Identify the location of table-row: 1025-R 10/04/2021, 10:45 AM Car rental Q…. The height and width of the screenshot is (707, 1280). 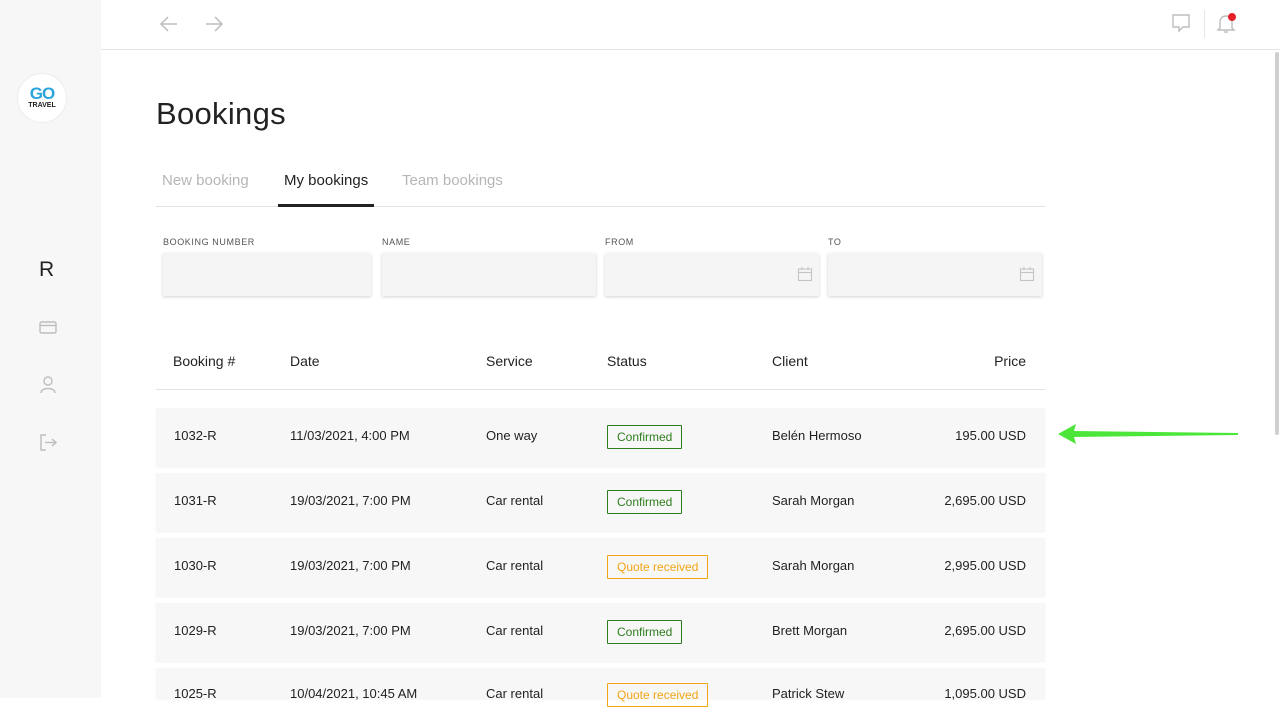
(600, 687).